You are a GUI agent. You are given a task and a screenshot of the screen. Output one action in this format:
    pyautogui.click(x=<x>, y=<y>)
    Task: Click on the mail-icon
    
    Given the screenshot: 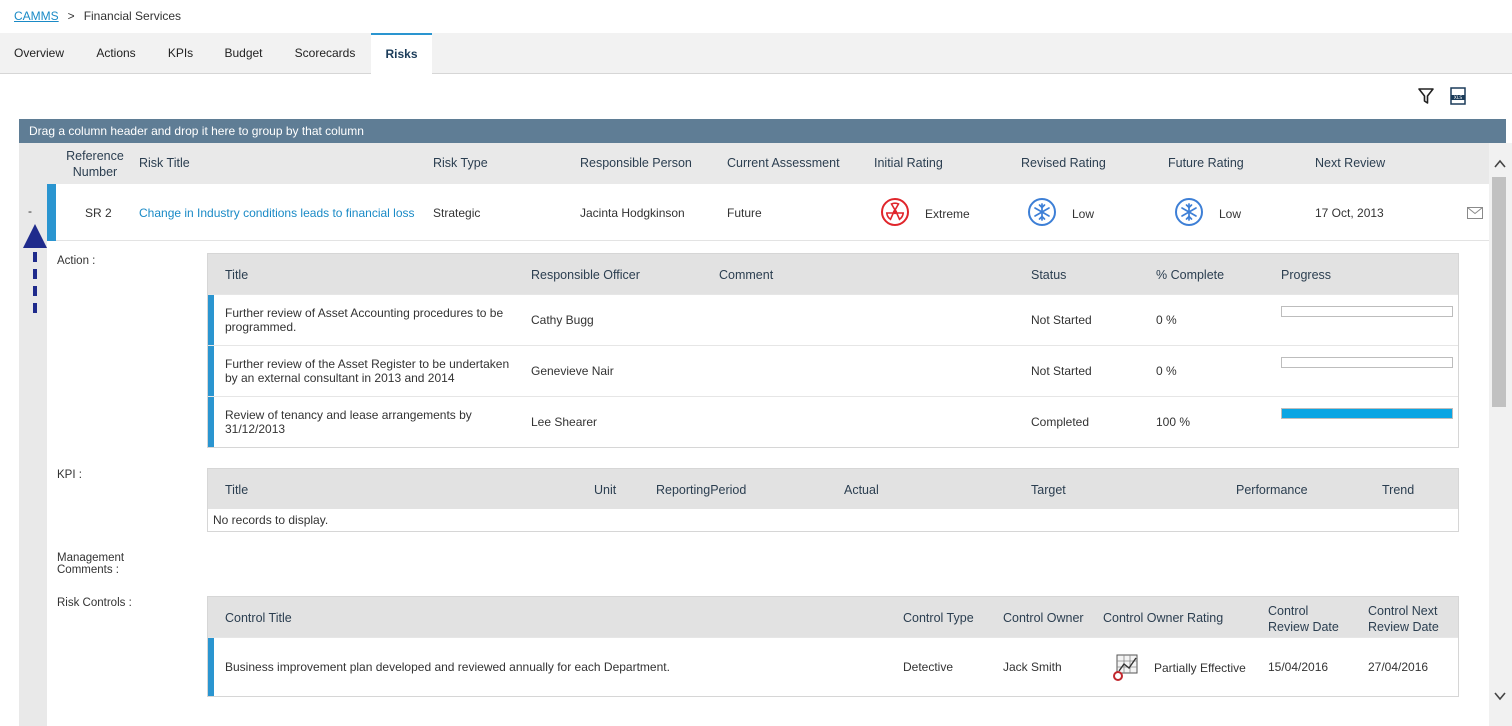 What is the action you would take?
    pyautogui.click(x=1475, y=213)
    